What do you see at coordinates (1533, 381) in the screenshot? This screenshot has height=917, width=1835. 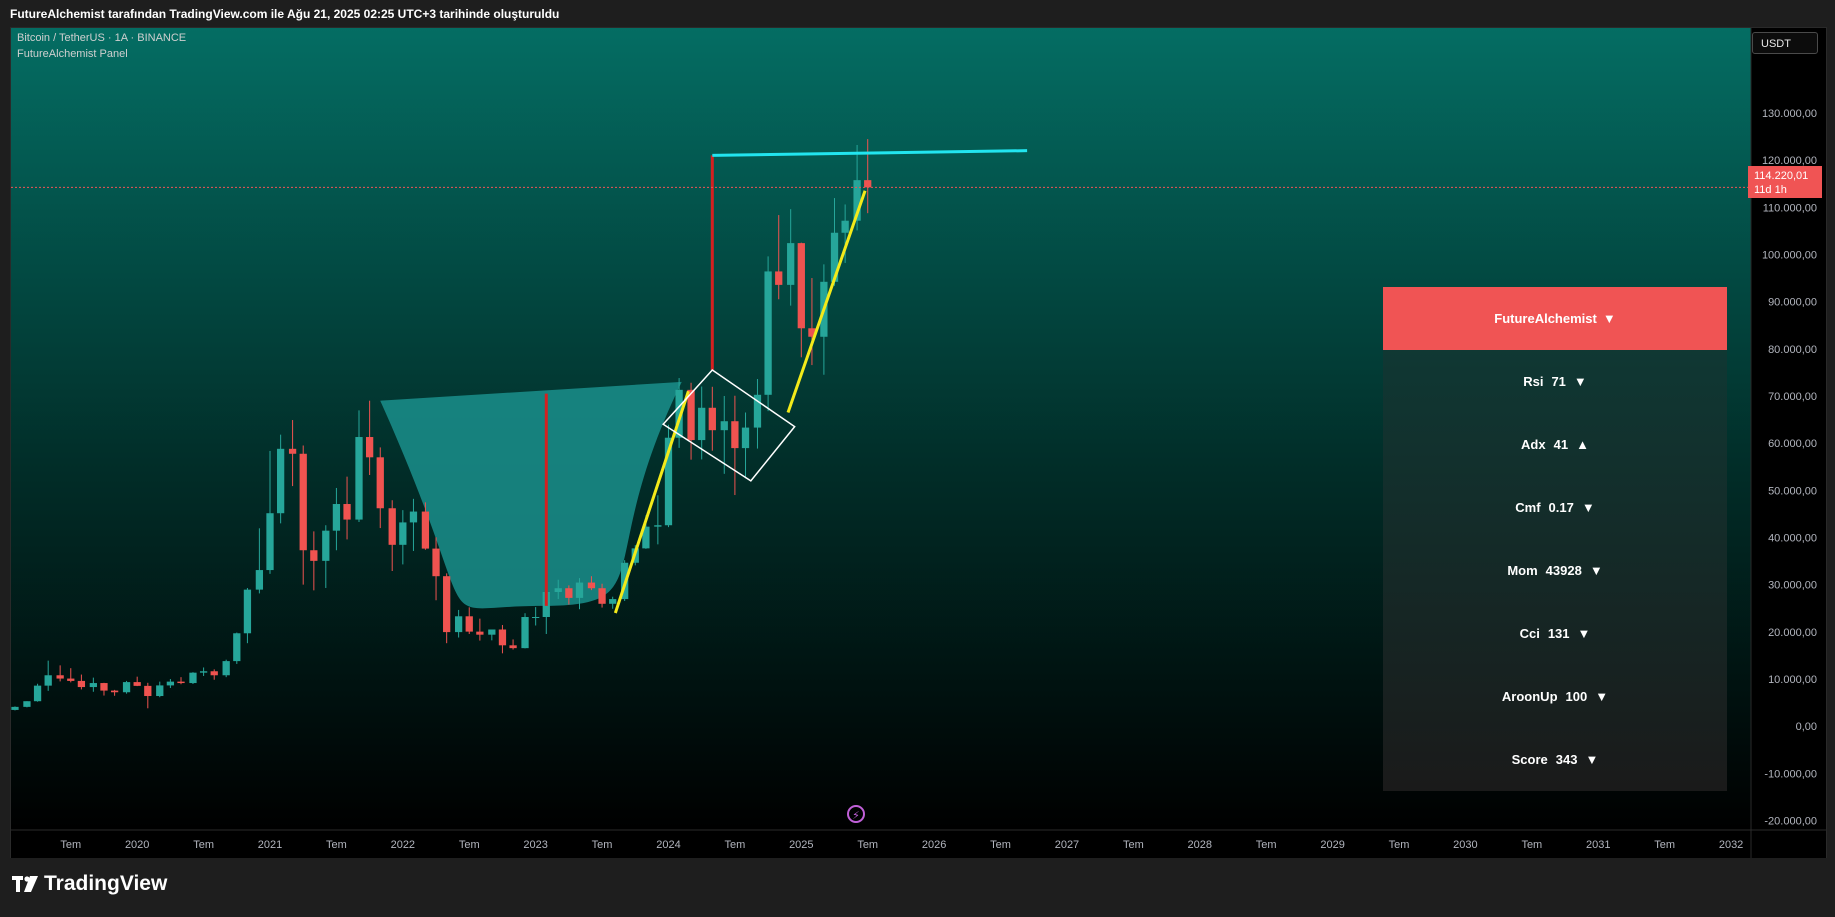 I see `row-label: Rsi` at bounding box center [1533, 381].